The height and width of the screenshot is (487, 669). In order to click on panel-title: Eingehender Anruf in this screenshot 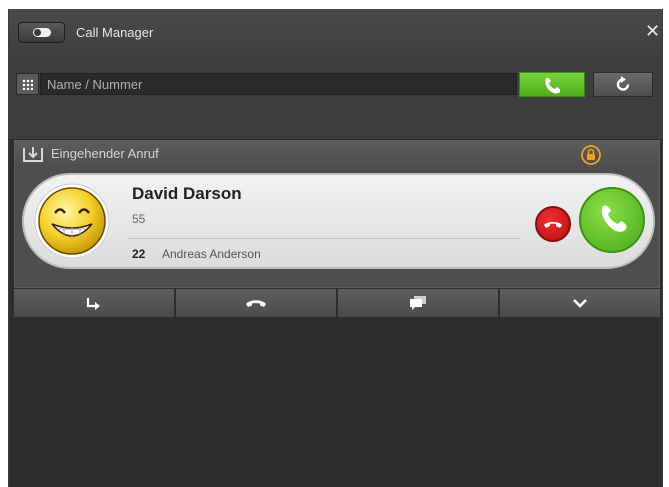, I will do `click(105, 153)`.